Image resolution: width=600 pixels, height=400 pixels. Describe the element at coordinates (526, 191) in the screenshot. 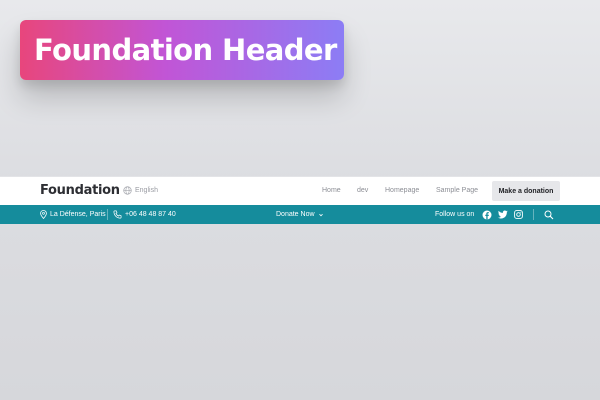

I see `make-donation-button: Make a donation` at that location.